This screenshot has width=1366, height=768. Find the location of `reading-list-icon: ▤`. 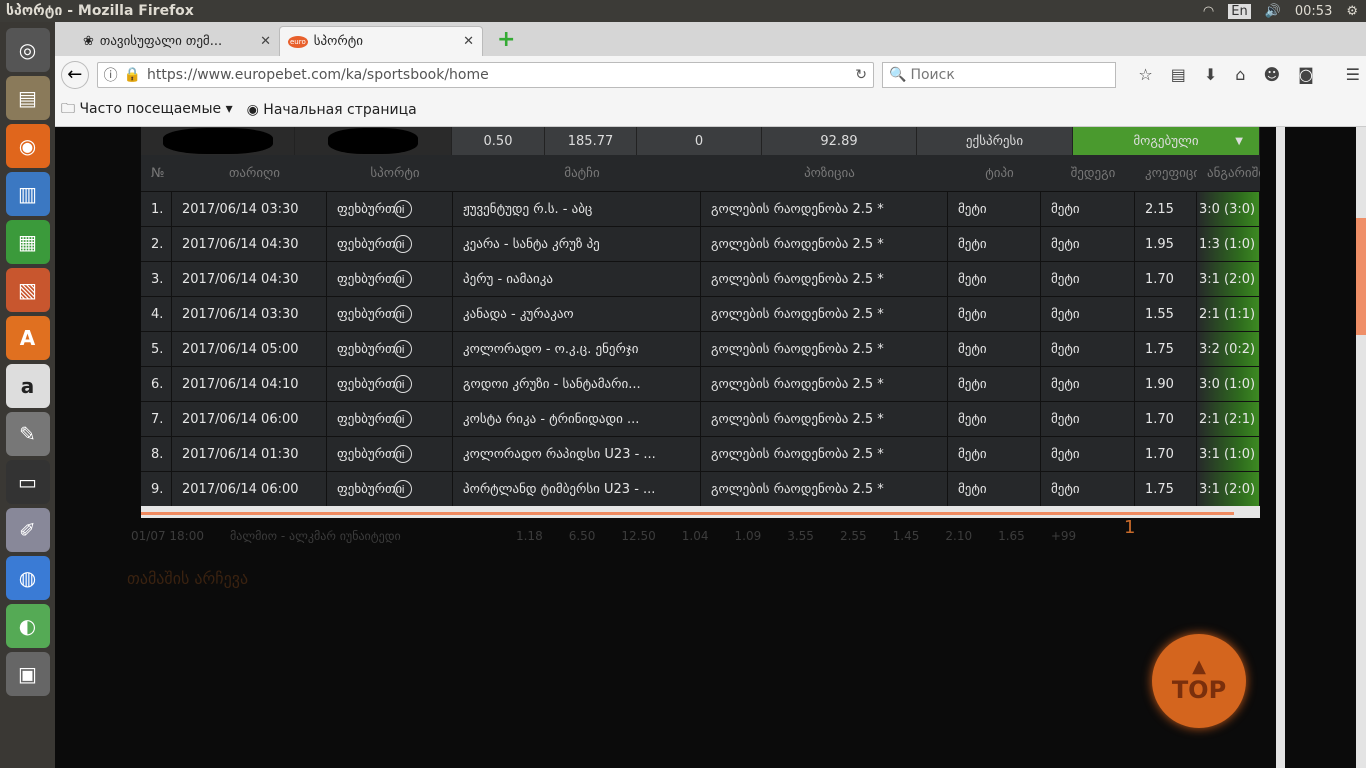

reading-list-icon: ▤ is located at coordinates (1178, 74).